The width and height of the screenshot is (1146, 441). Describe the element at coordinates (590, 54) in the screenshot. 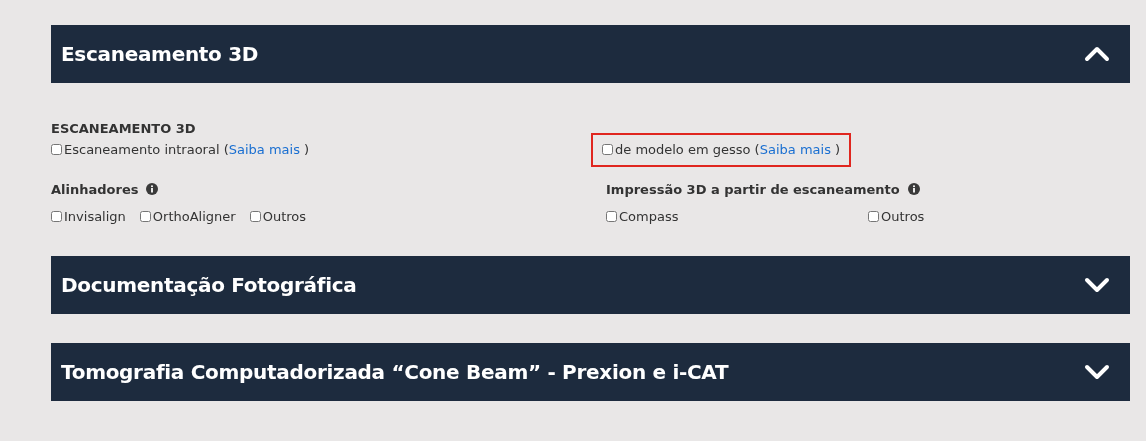

I see `section-header: Escaneamento 3D` at that location.